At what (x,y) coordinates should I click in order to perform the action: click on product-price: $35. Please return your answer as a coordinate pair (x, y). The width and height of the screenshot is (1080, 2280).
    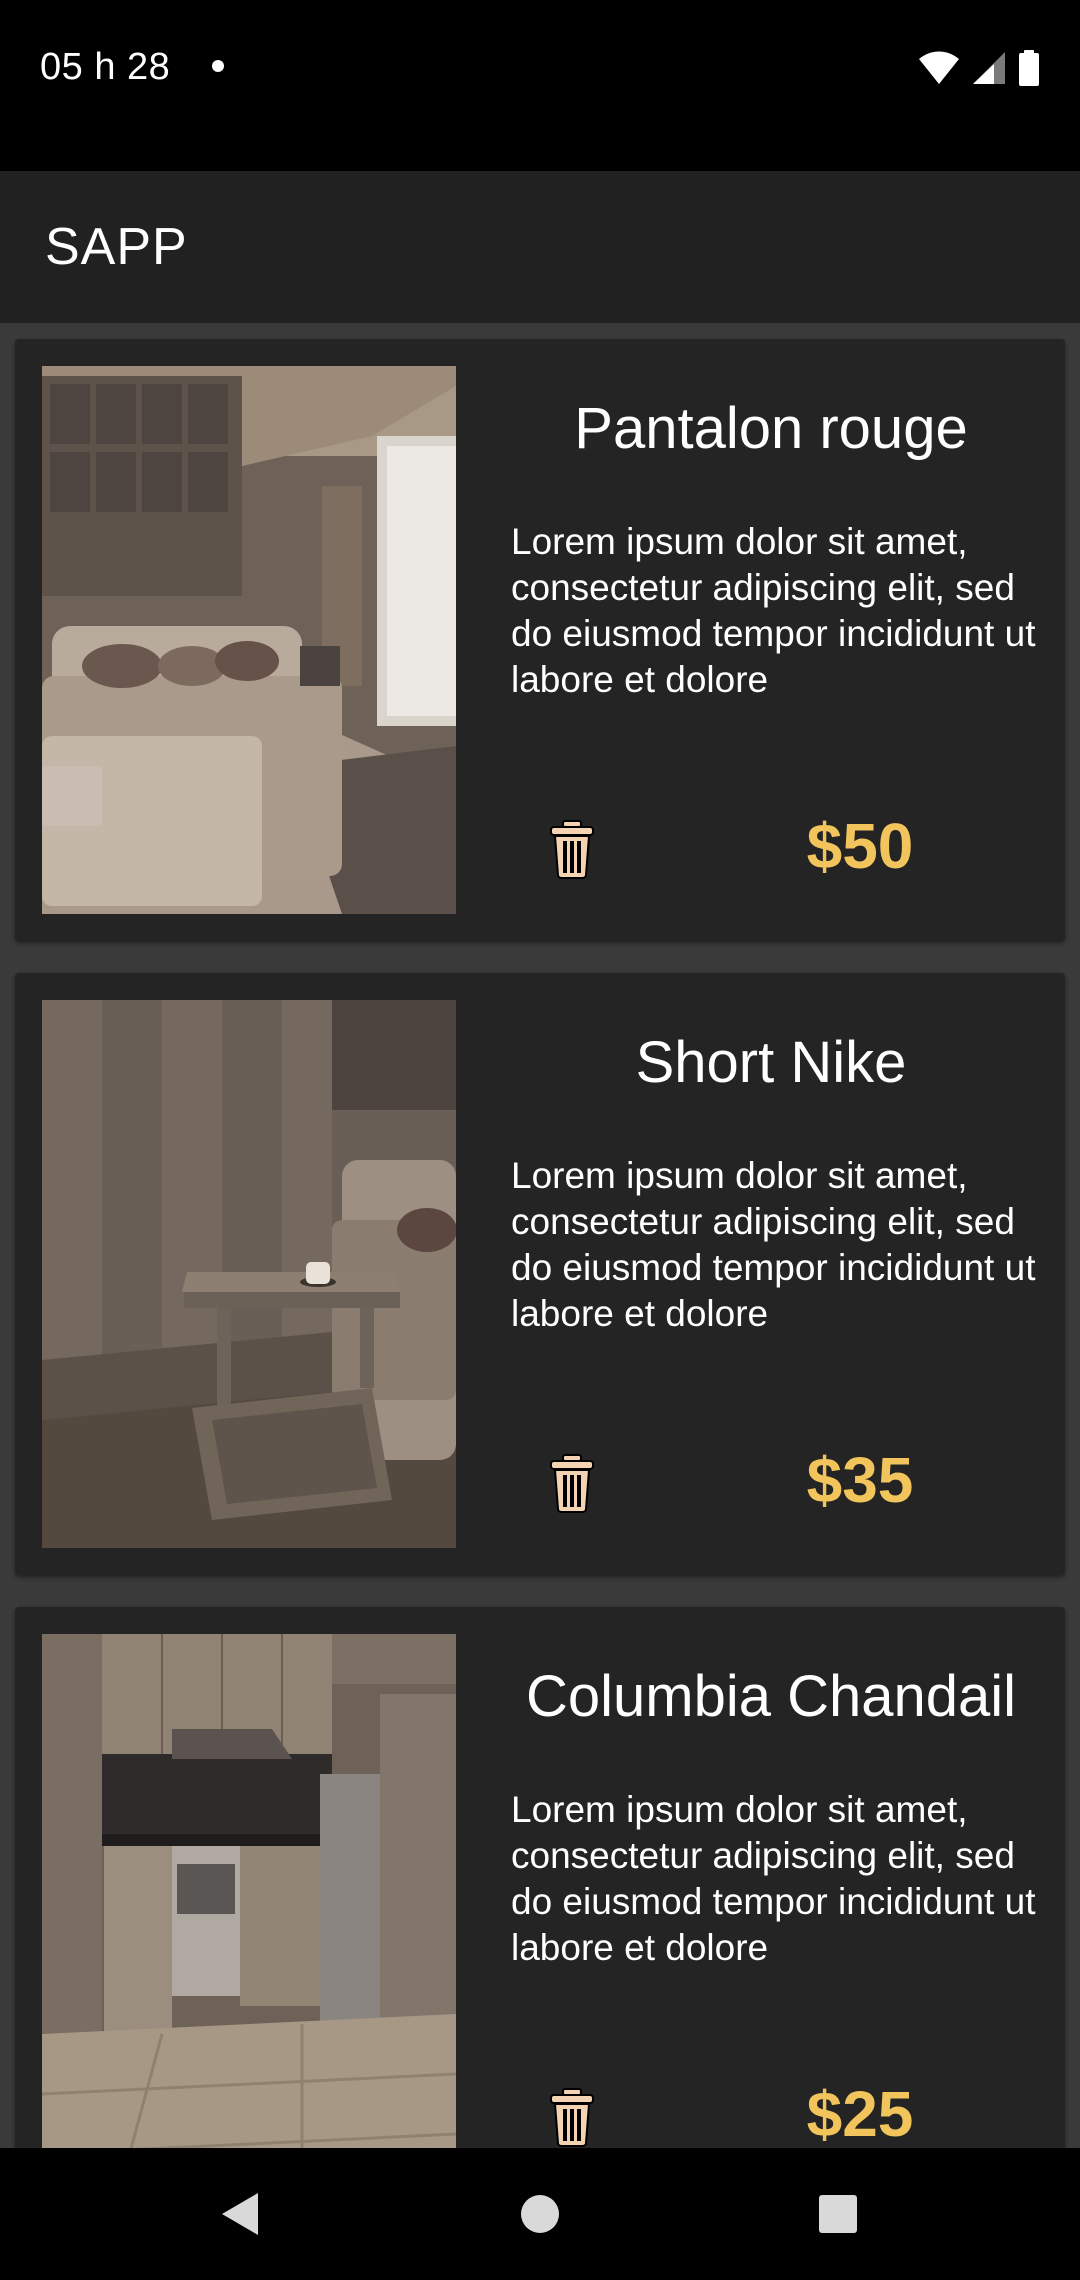
    Looking at the image, I should click on (860, 1480).